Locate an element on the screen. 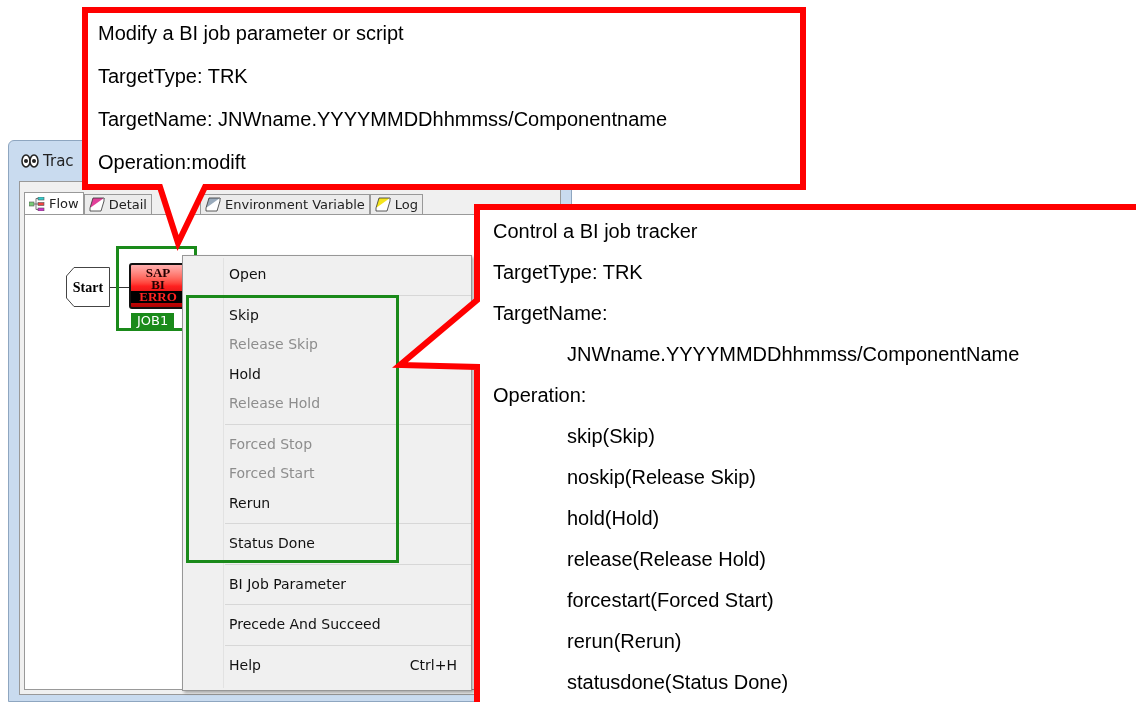 This screenshot has height=702, width=1136. callout-text: rerun(Rerun) is located at coordinates (624, 641).